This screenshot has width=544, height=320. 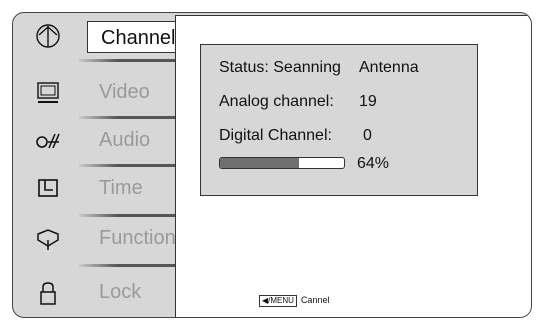 What do you see at coordinates (389, 67) in the screenshot?
I see `status-value: Antenna` at bounding box center [389, 67].